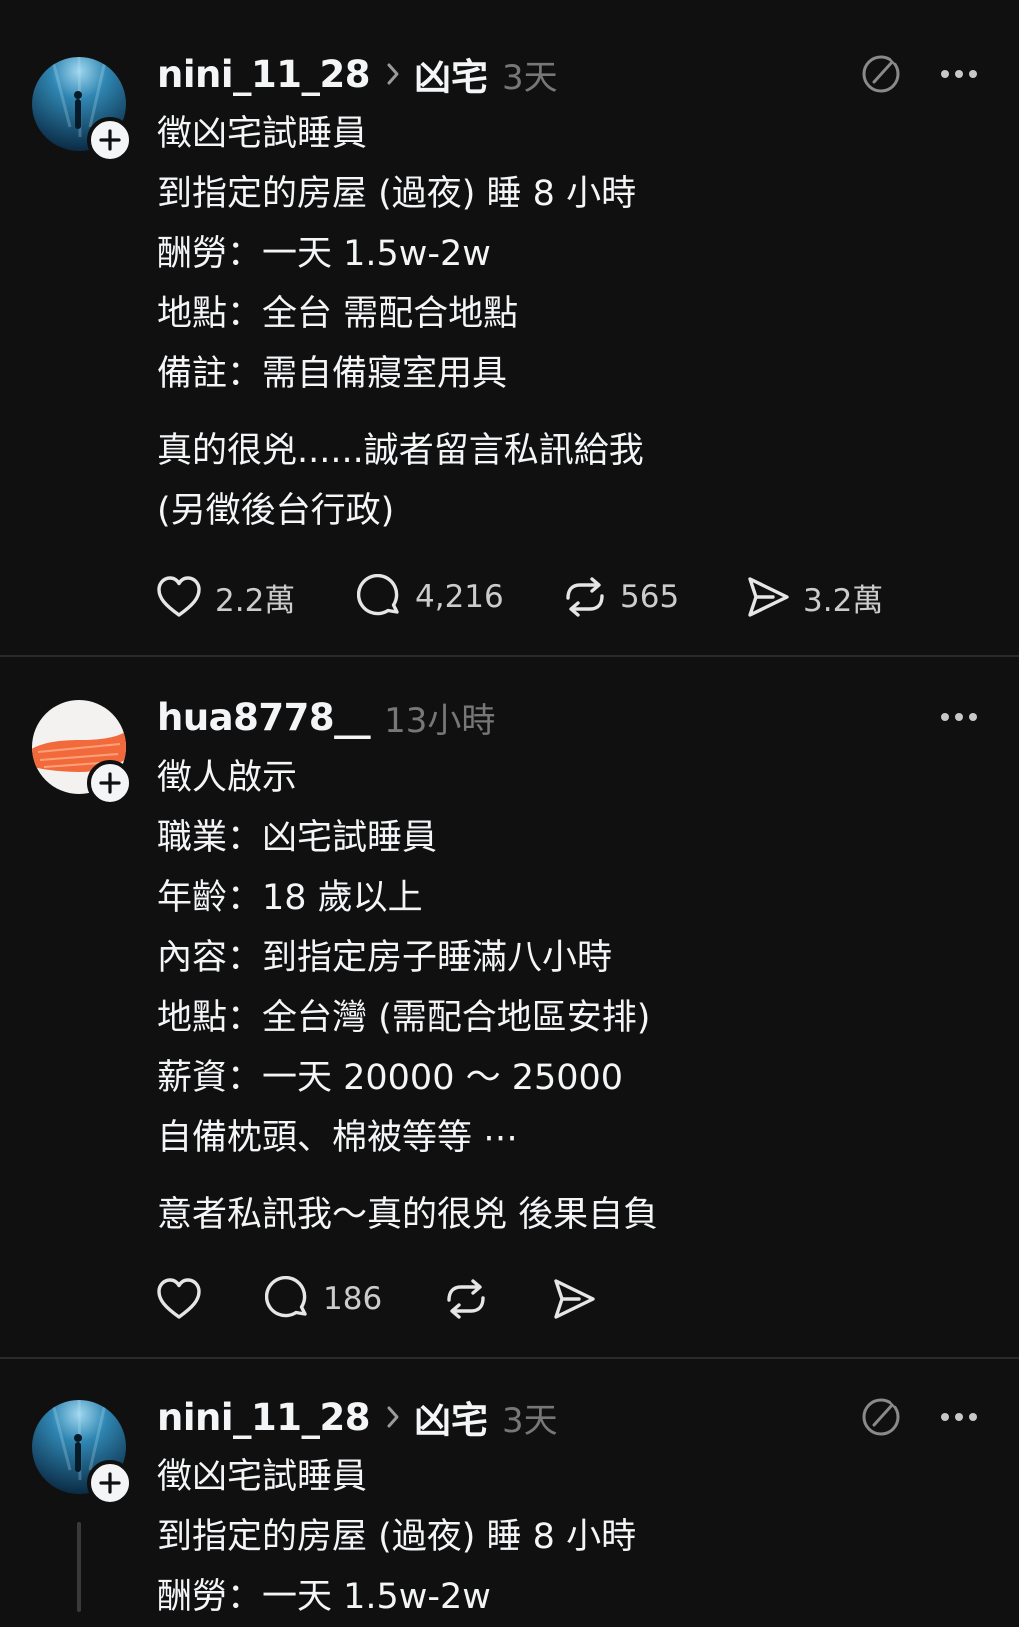  I want to click on post-line: 內容：到指定房子睡滿八小時, so click(385, 958).